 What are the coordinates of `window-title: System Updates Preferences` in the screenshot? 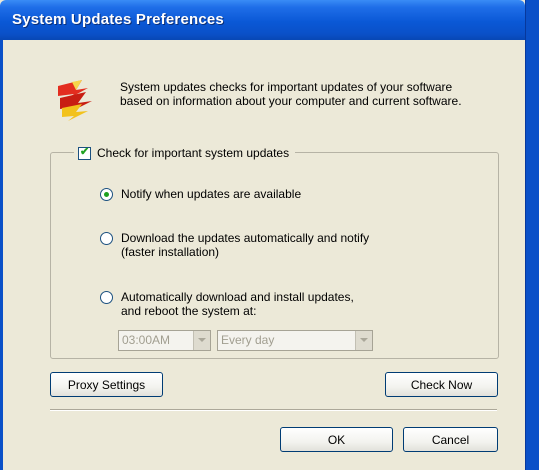 It's located at (118, 19).